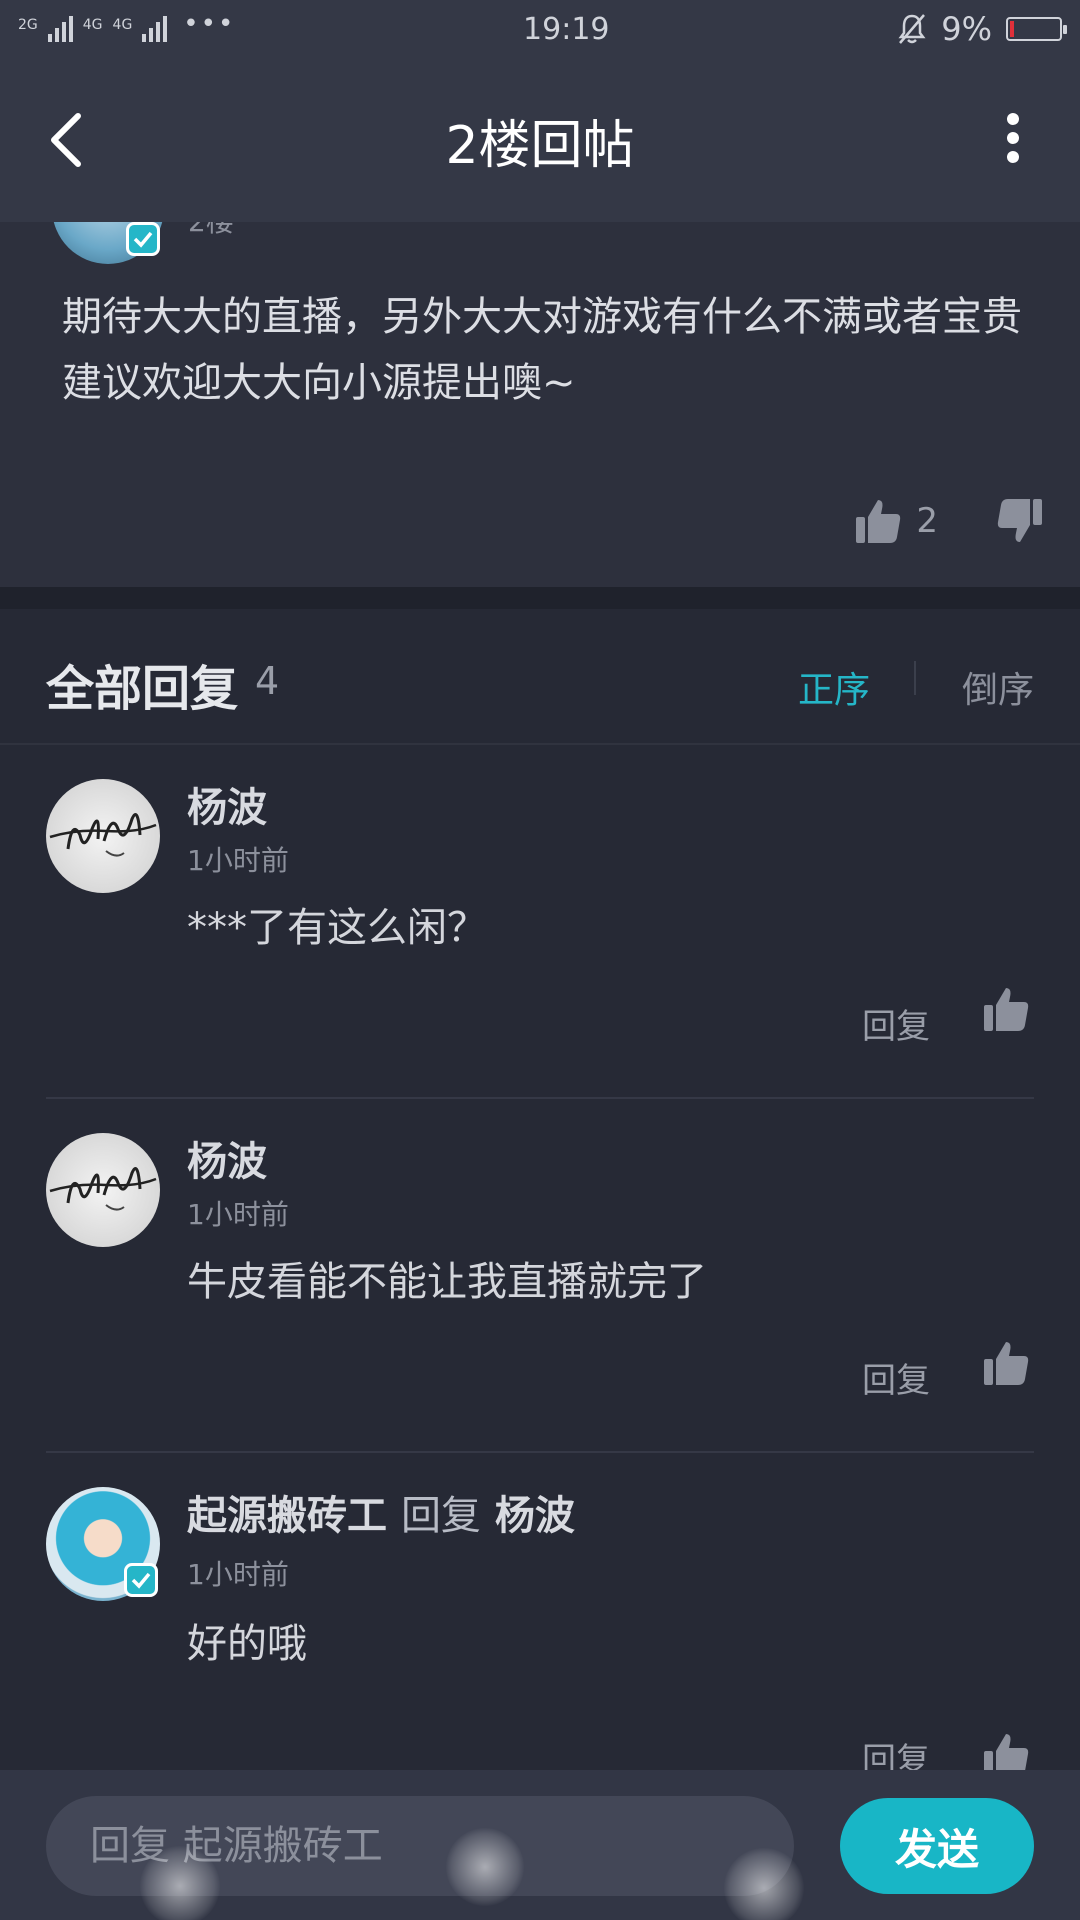 The width and height of the screenshot is (1080, 1920). Describe the element at coordinates (540, 145) in the screenshot. I see `page-title: 2楼回帖` at that location.